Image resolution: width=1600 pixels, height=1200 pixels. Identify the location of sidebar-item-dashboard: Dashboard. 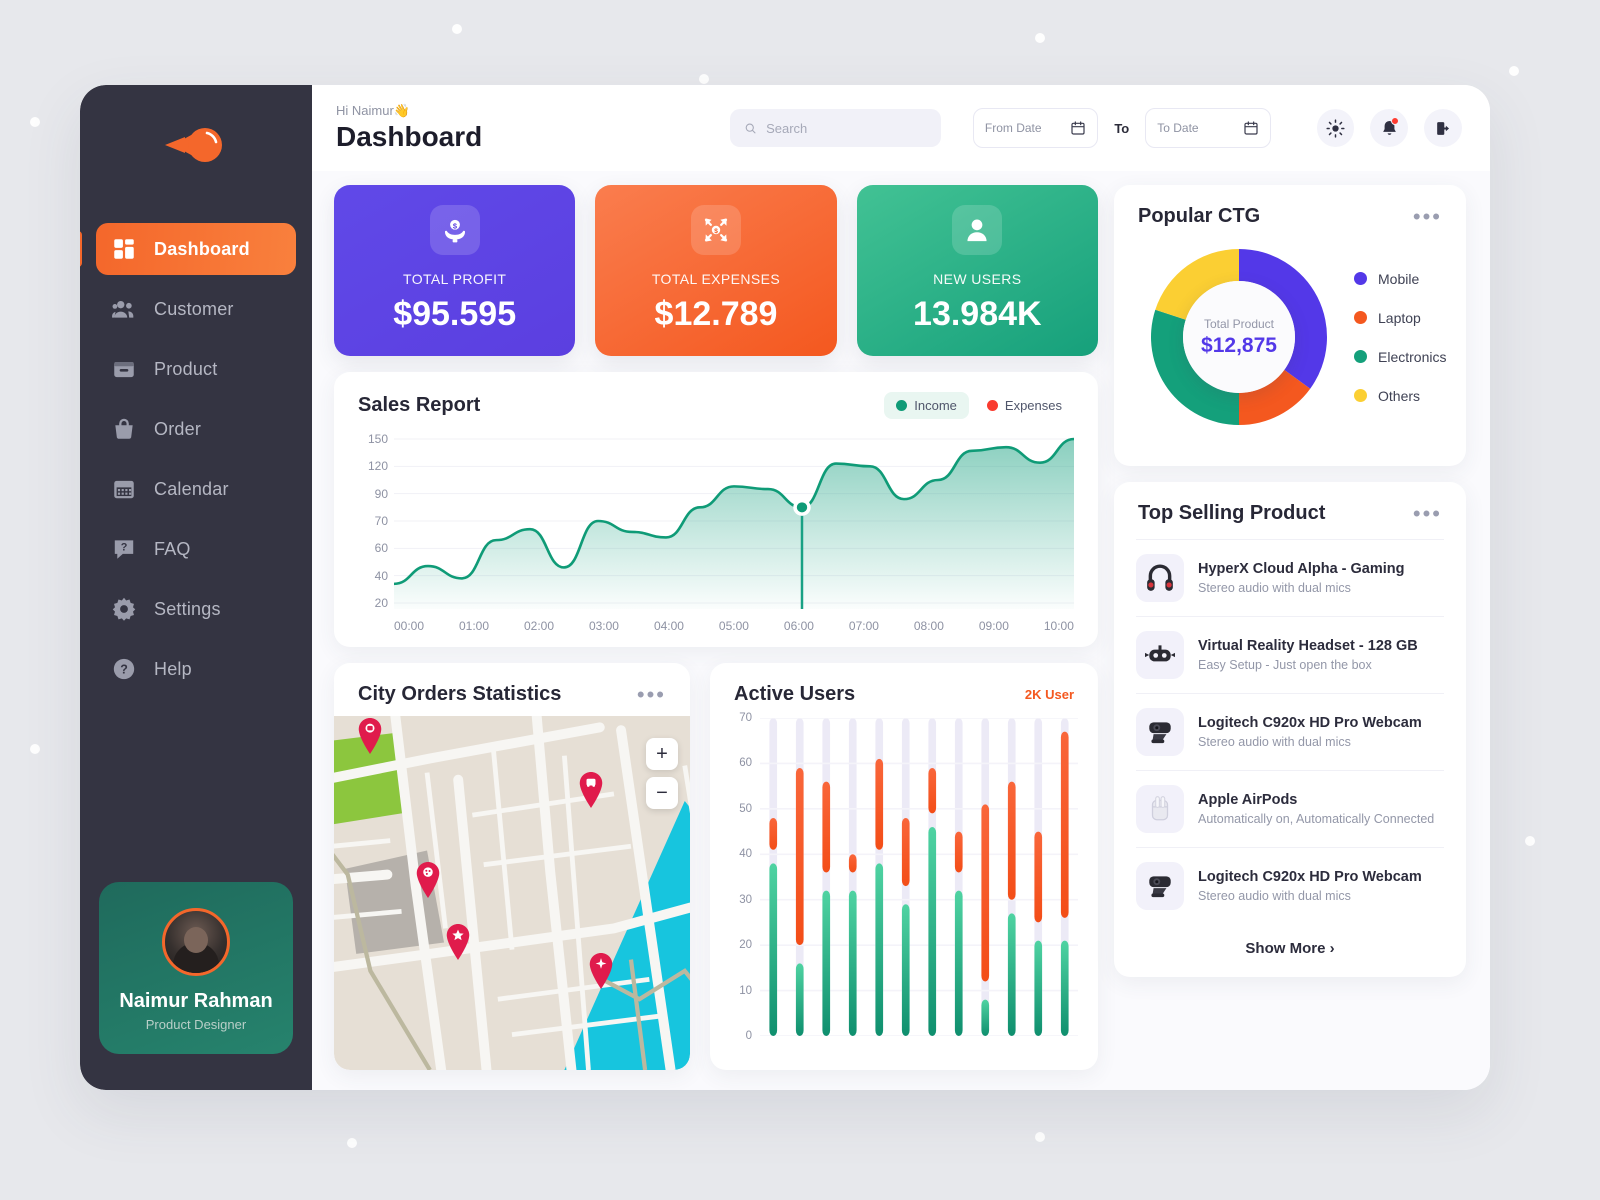
(188, 249).